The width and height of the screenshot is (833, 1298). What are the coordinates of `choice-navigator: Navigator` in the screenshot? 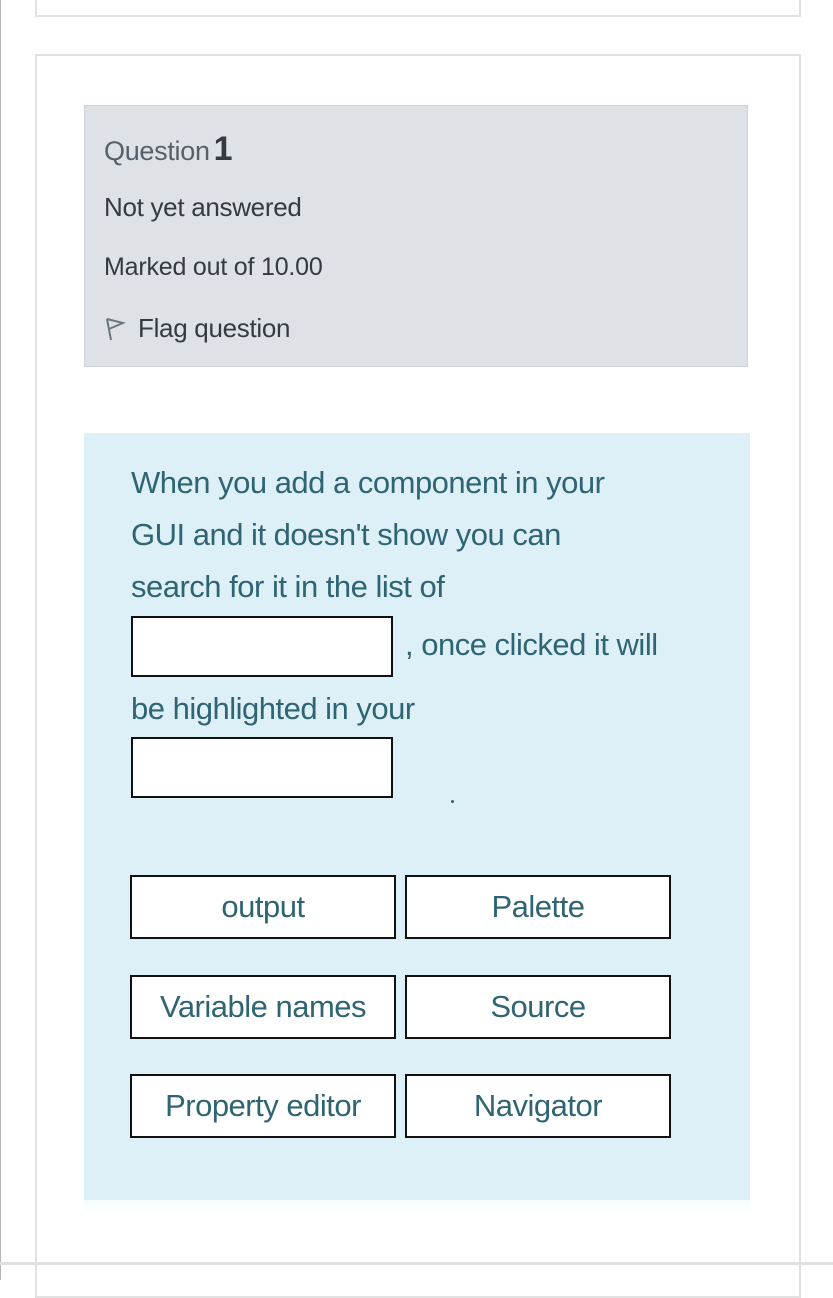 It's located at (538, 1106).